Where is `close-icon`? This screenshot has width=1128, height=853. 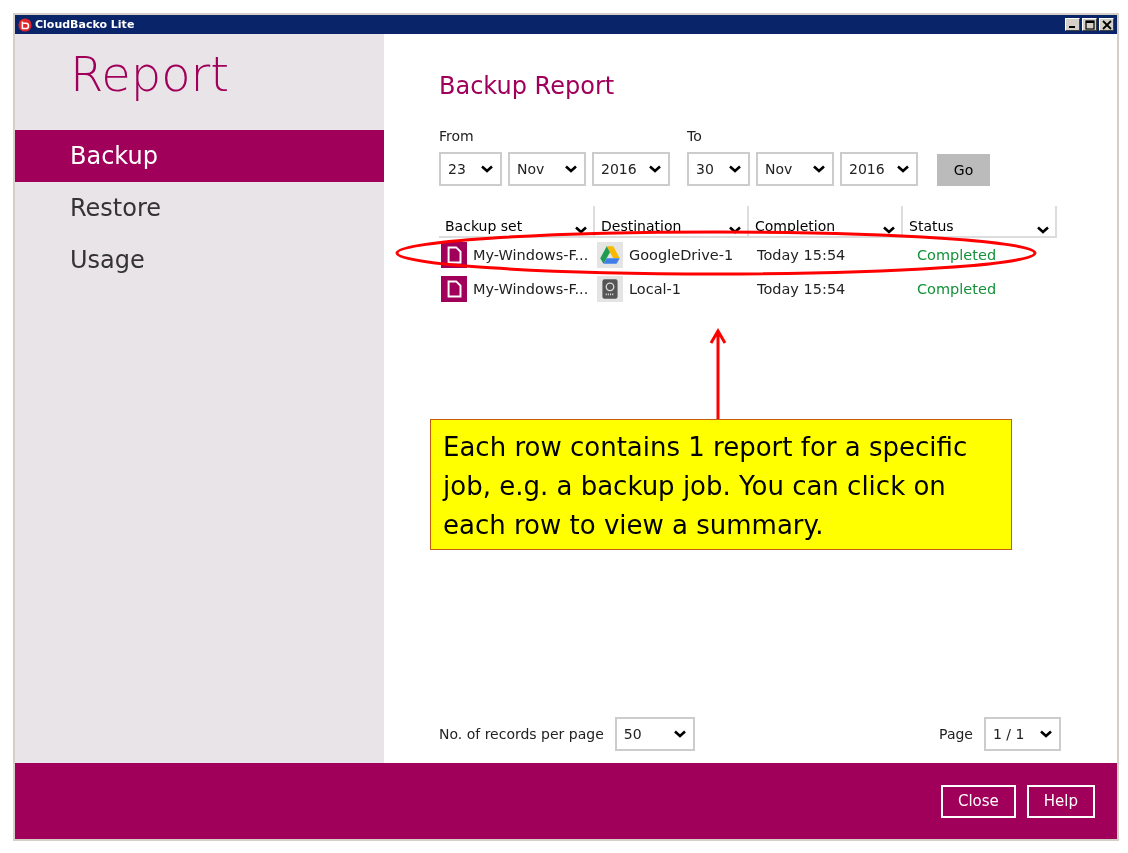
close-icon is located at coordinates (1106, 24).